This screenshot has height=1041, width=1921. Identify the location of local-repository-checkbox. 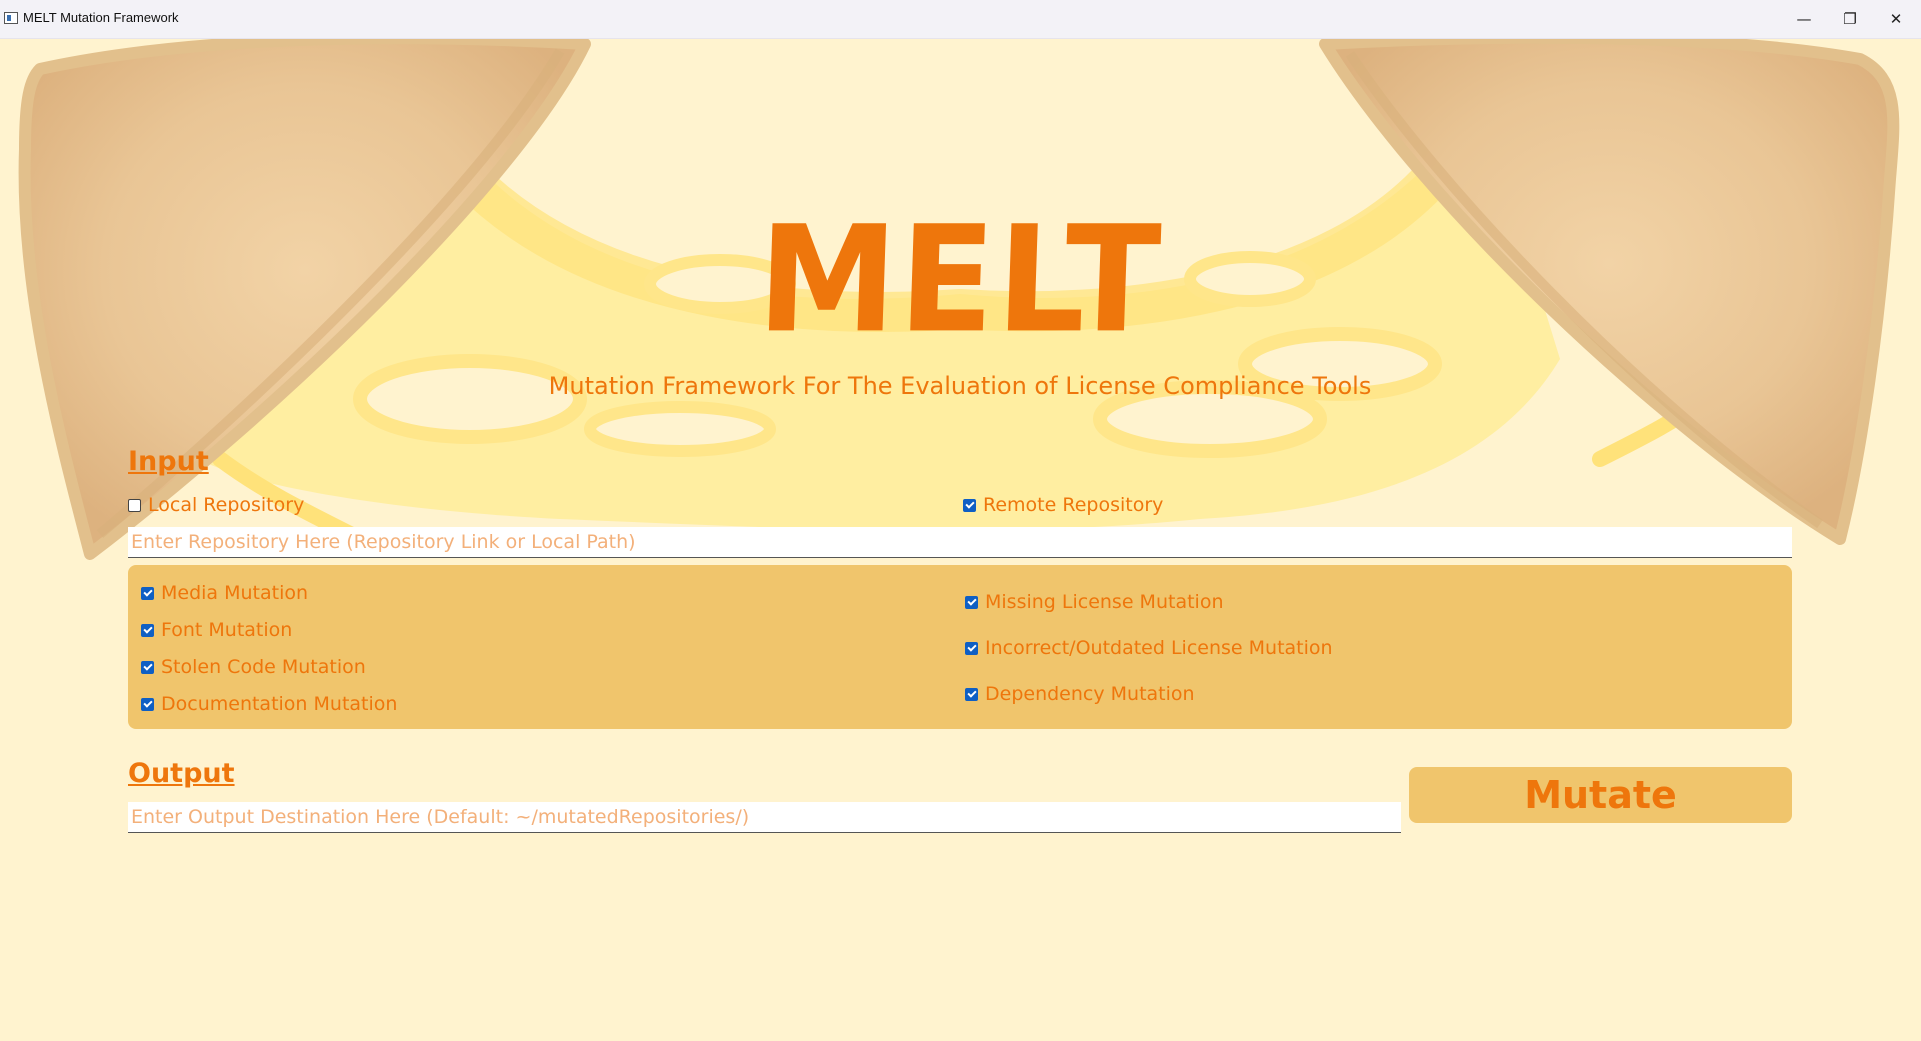
(134, 505).